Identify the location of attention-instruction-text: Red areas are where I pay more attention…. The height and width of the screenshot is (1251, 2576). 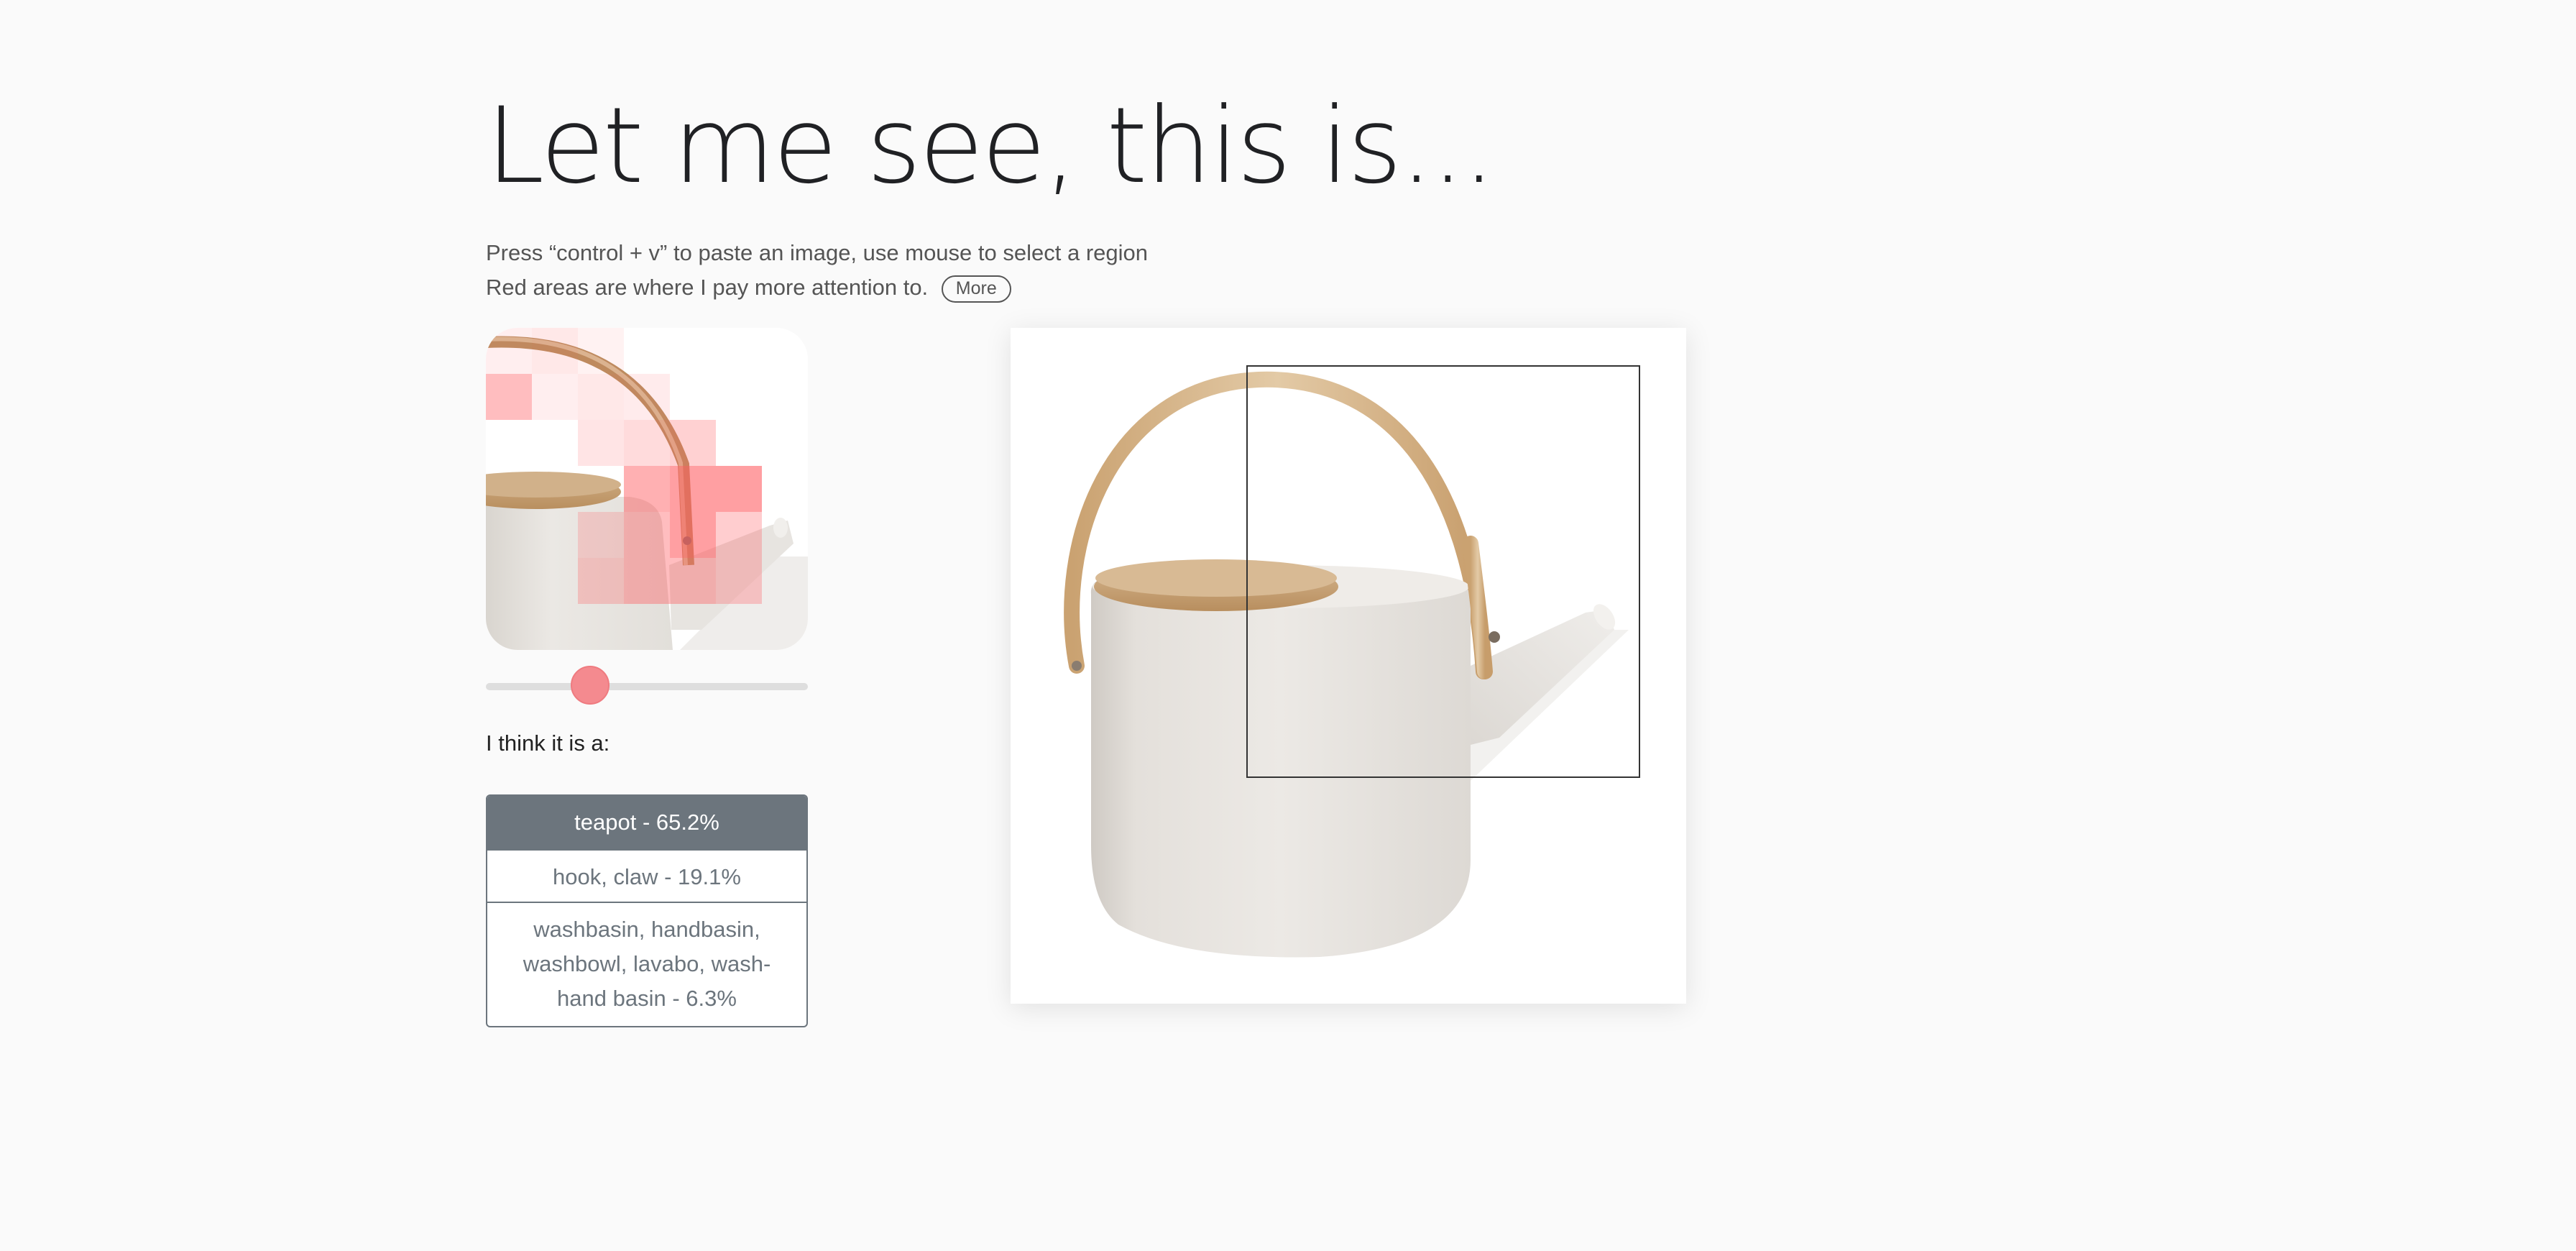
(707, 288).